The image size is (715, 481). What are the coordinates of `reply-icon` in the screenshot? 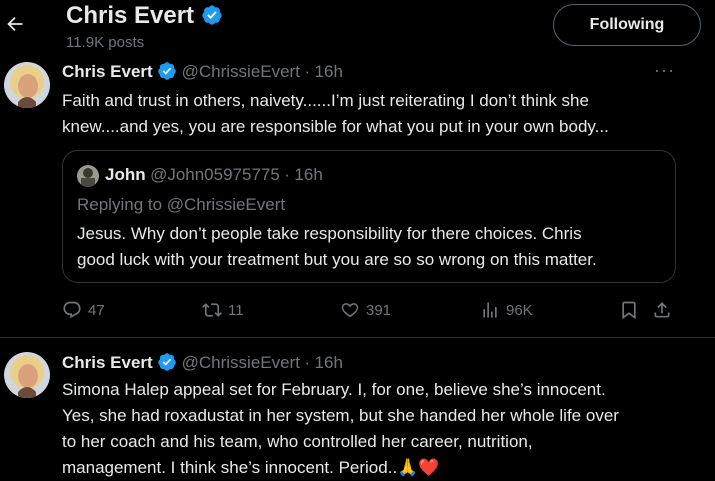 It's located at (72, 310).